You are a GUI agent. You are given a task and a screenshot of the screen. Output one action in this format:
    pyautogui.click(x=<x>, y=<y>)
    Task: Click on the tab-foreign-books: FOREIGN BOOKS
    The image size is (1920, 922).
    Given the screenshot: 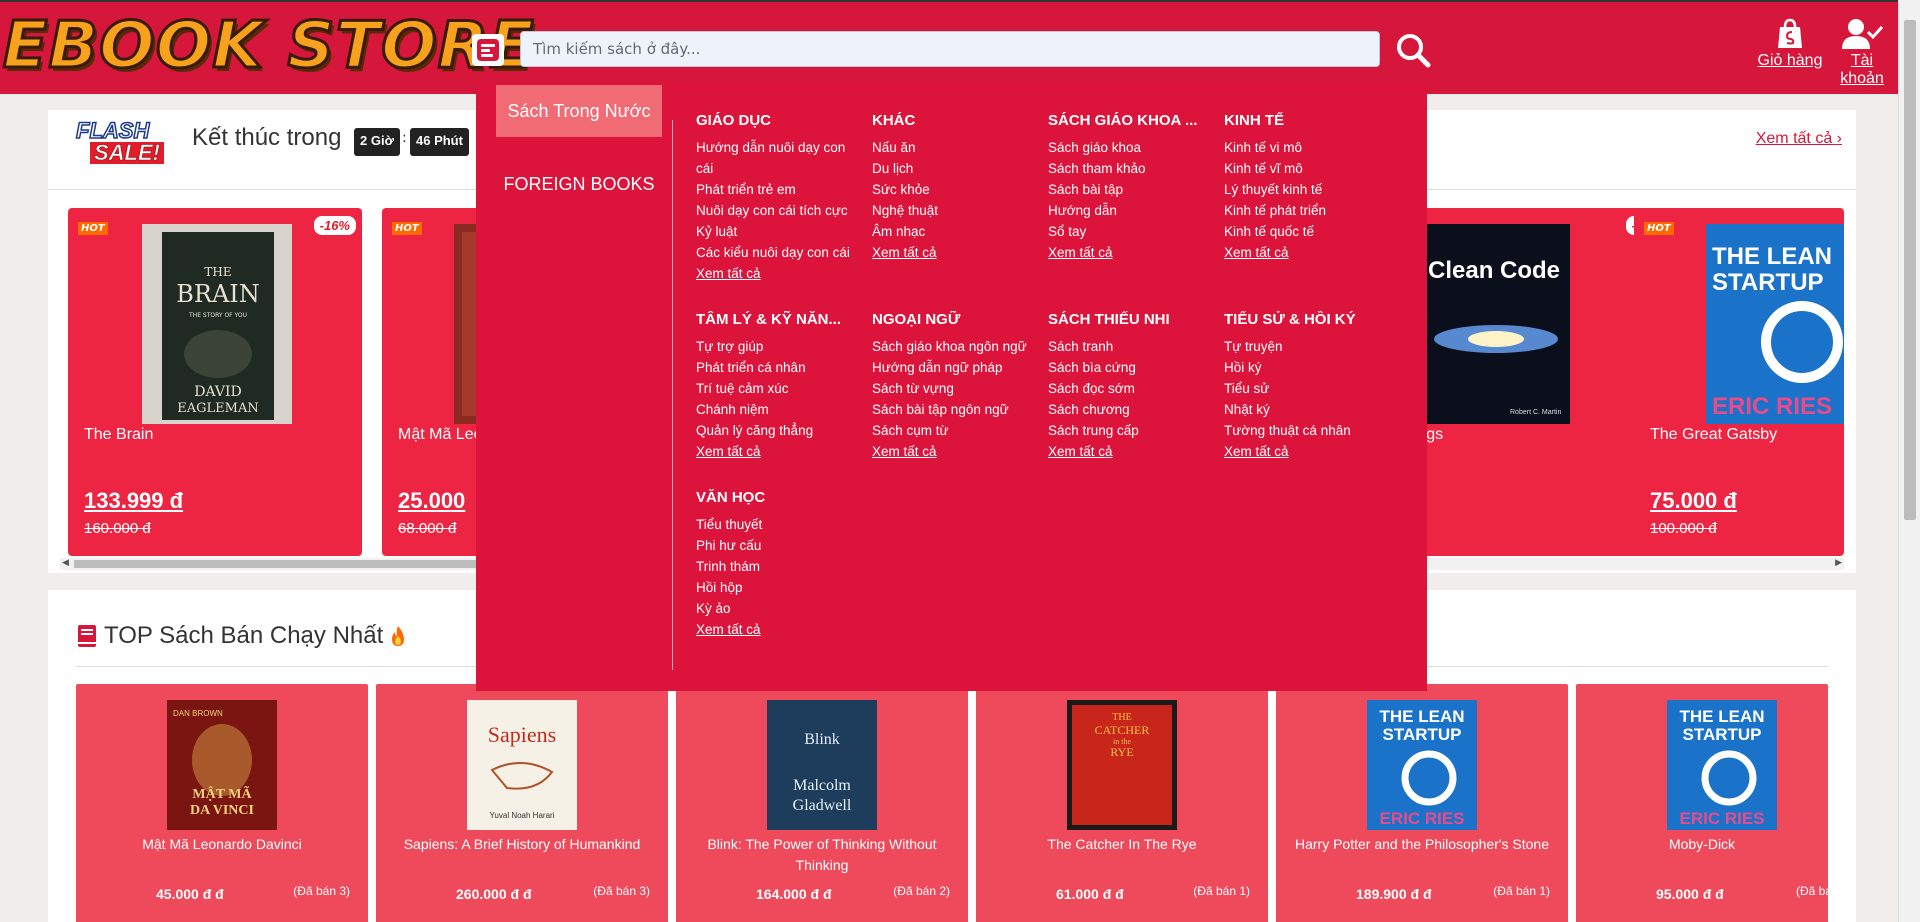 What is the action you would take?
    pyautogui.click(x=579, y=184)
    